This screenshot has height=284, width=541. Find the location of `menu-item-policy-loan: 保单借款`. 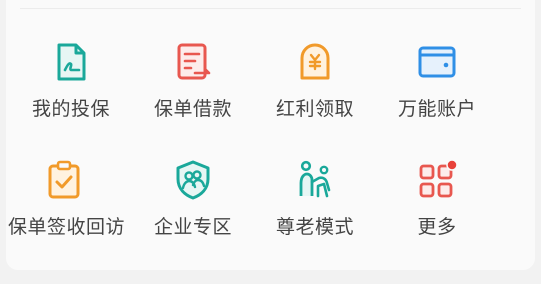

menu-item-policy-loan: 保单借款 is located at coordinates (193, 85).